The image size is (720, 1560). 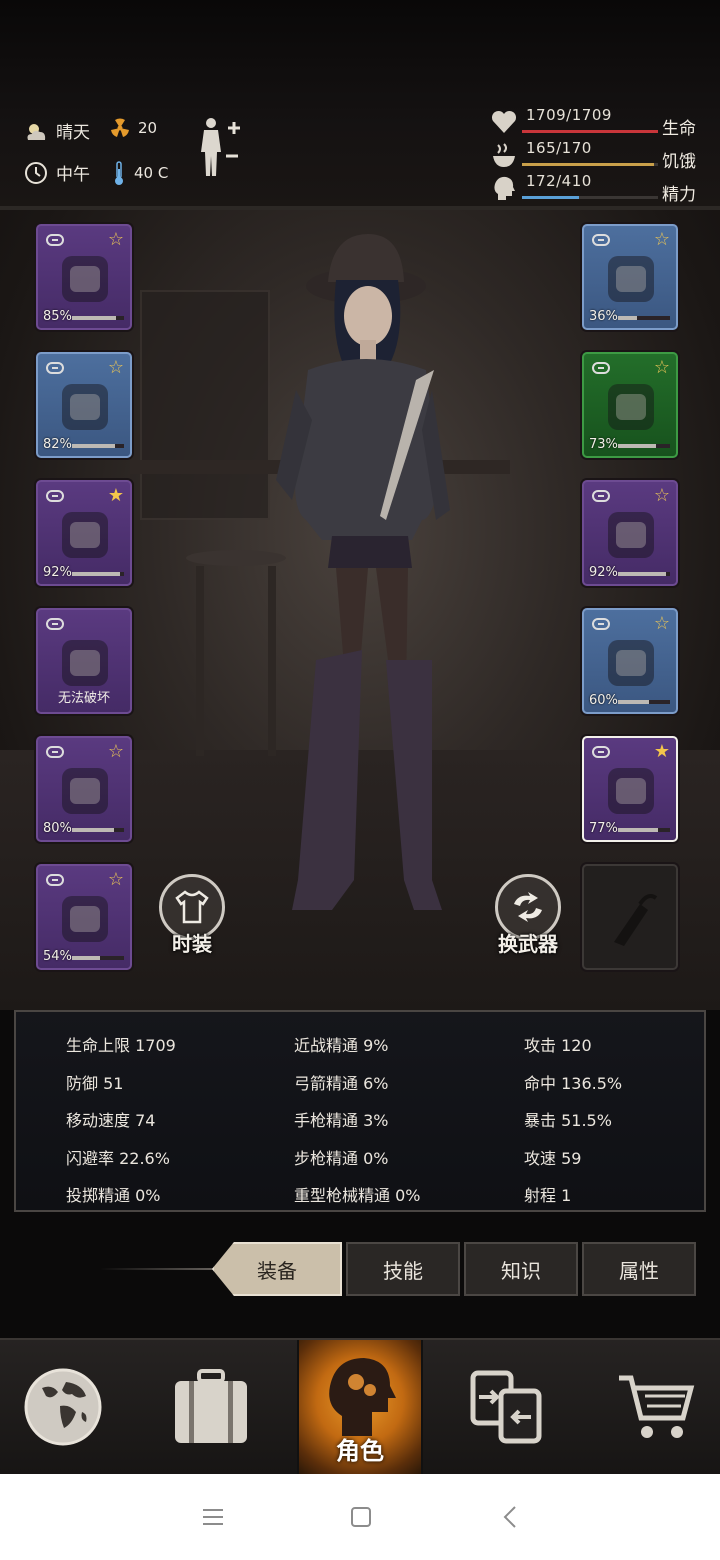 I want to click on temperature-status: 40 C, so click(x=140, y=173).